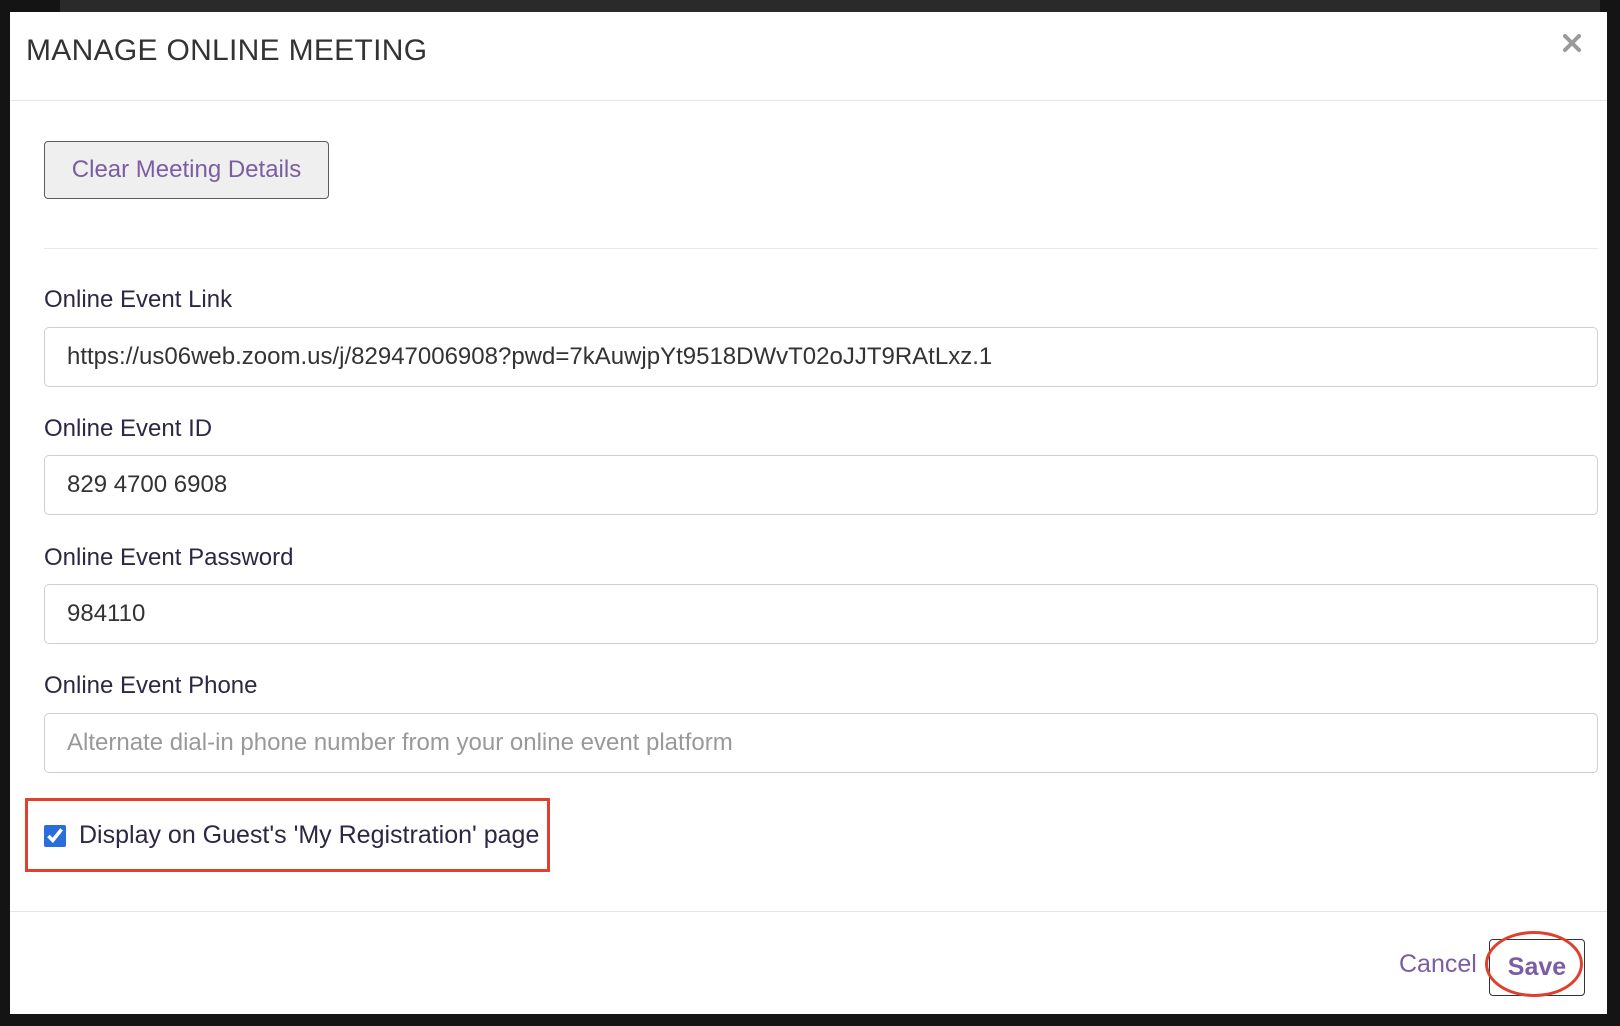  What do you see at coordinates (821, 614) in the screenshot?
I see `online-event-password-input` at bounding box center [821, 614].